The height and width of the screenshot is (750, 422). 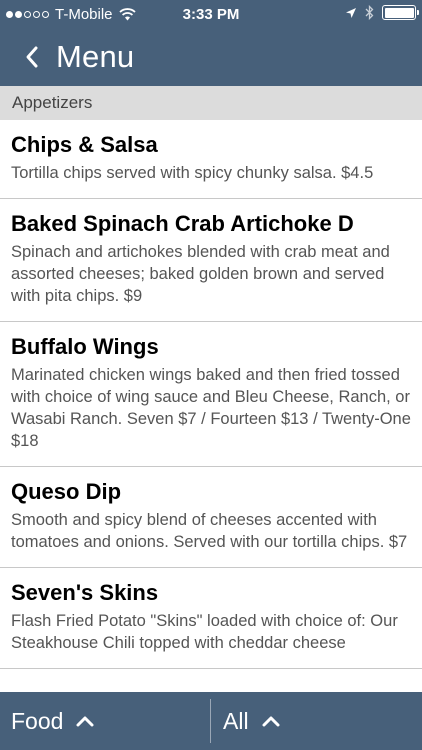 What do you see at coordinates (66, 491) in the screenshot?
I see `menu-item-name: Queso Dip` at bounding box center [66, 491].